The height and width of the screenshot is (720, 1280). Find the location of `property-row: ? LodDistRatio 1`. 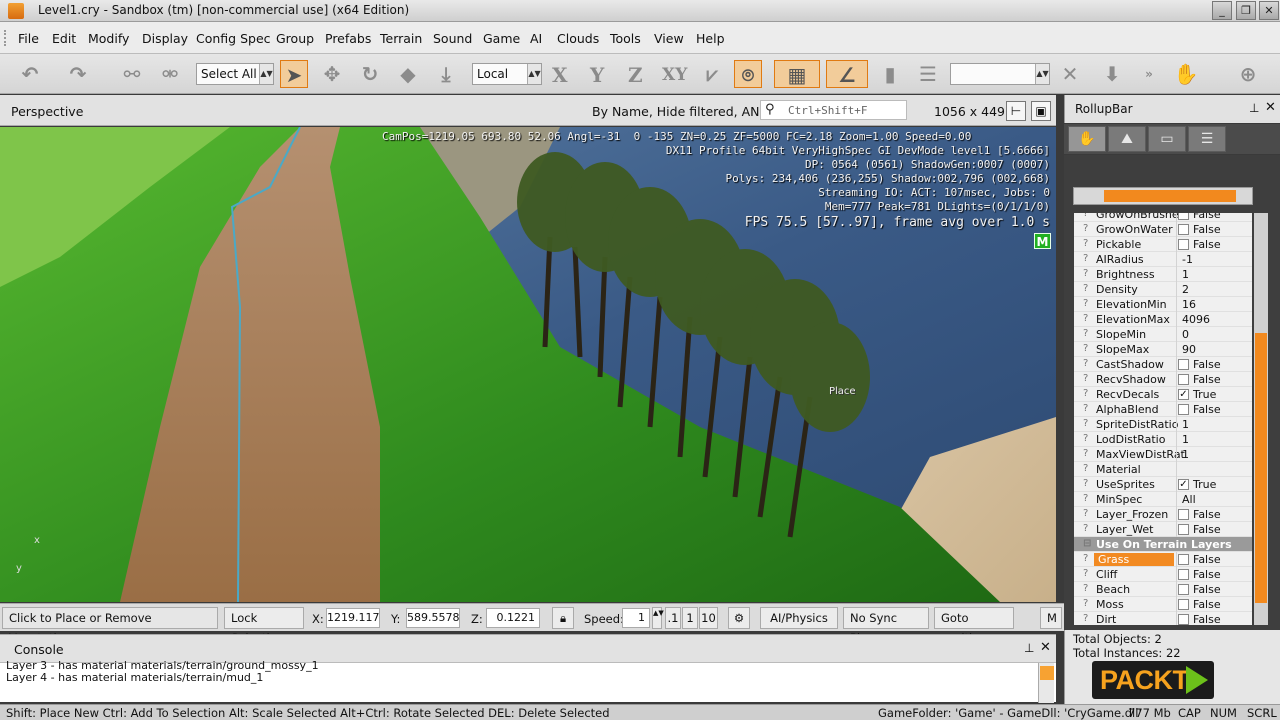

property-row: ? LodDistRatio 1 is located at coordinates (1163, 439).